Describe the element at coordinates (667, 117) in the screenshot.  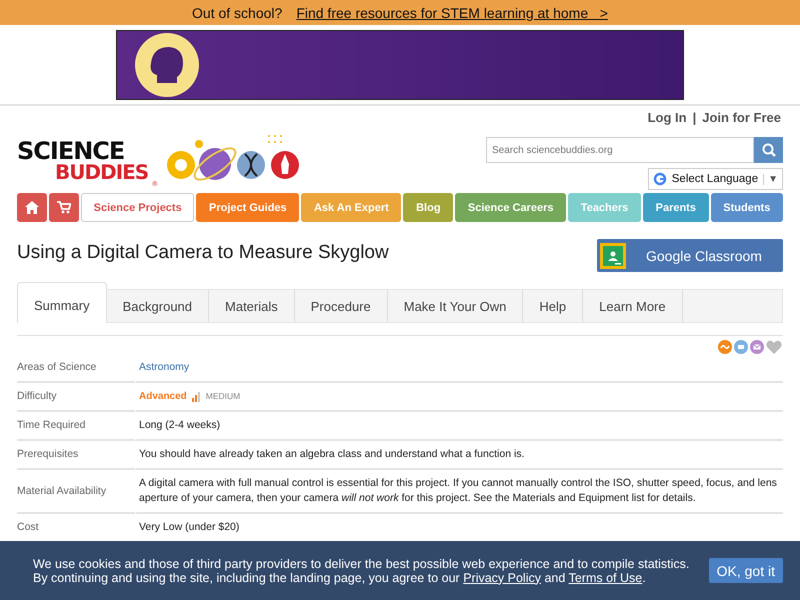
I see `login-link: Log In` at that location.